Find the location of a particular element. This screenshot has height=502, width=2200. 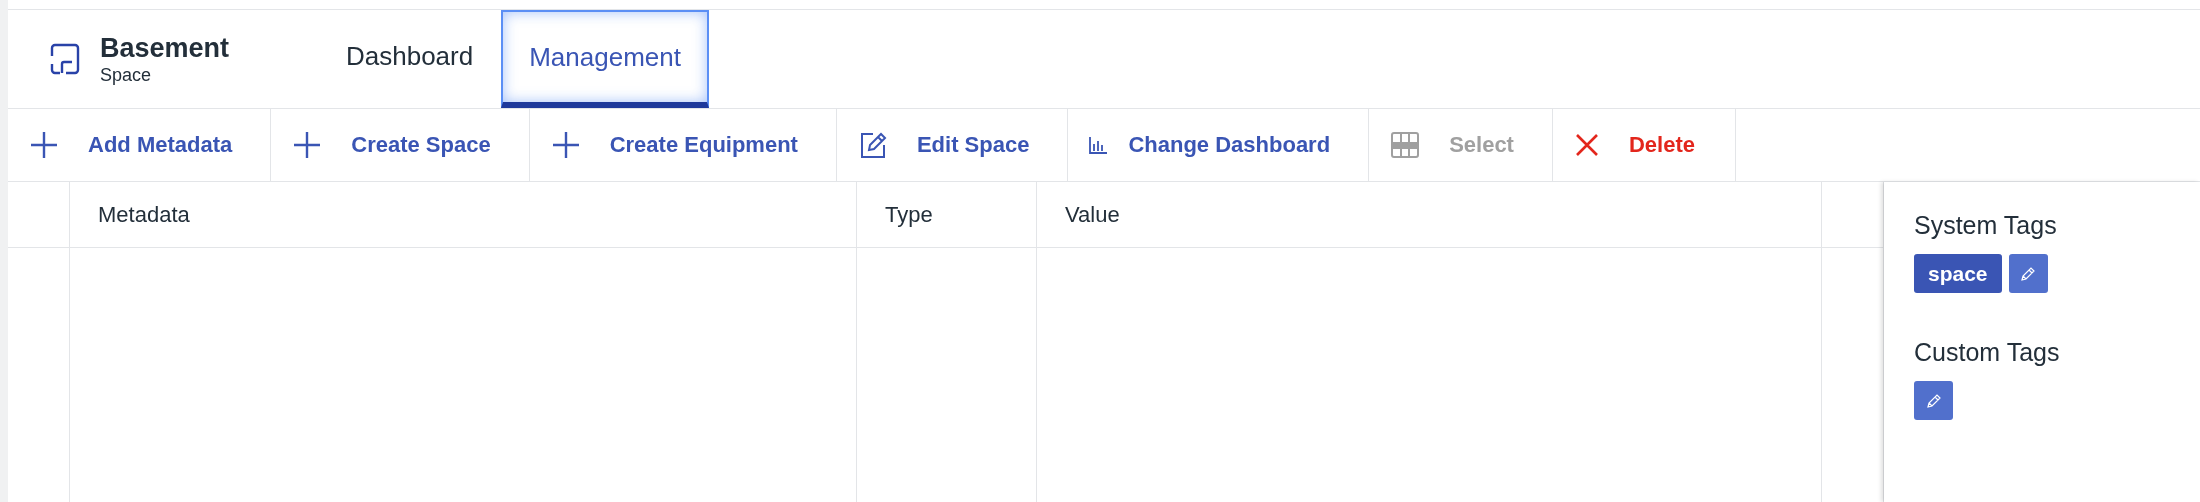

column-header: Metadata is located at coordinates (463, 214).